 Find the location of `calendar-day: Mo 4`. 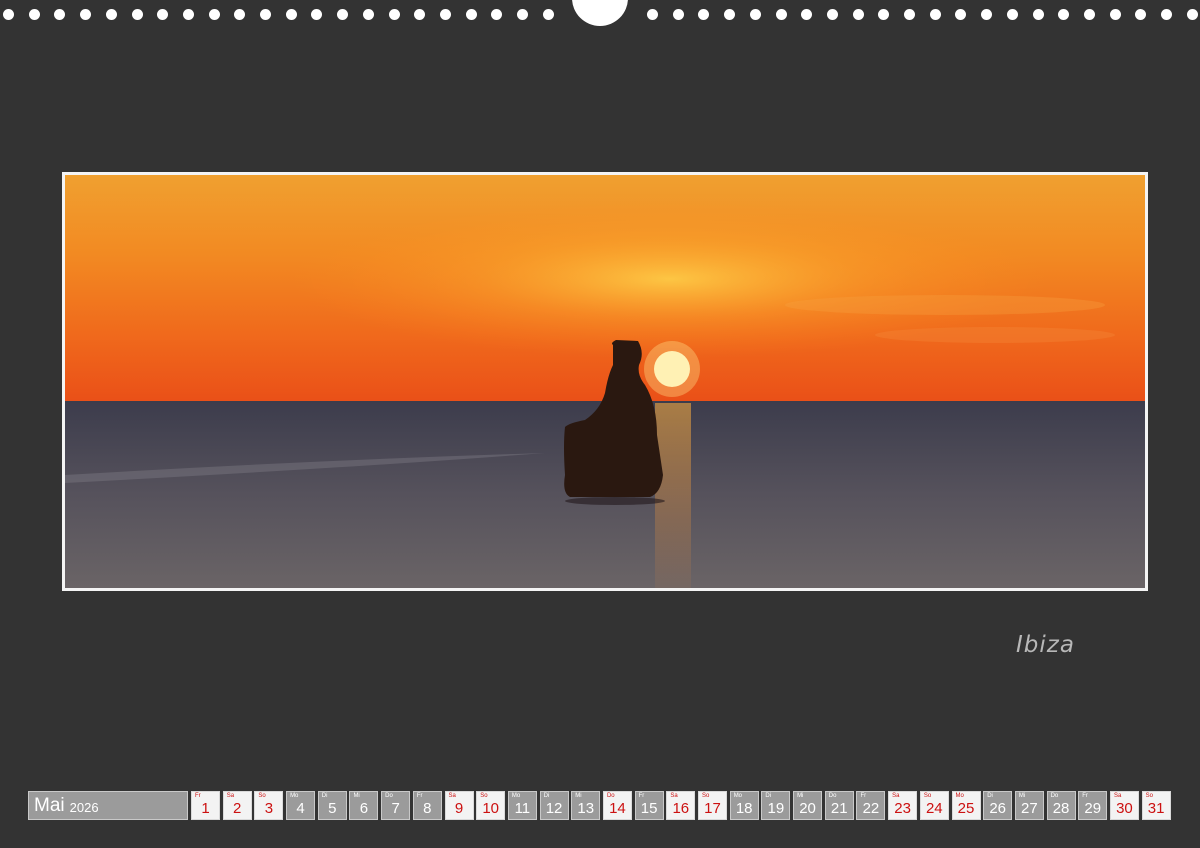

calendar-day: Mo 4 is located at coordinates (301, 805).